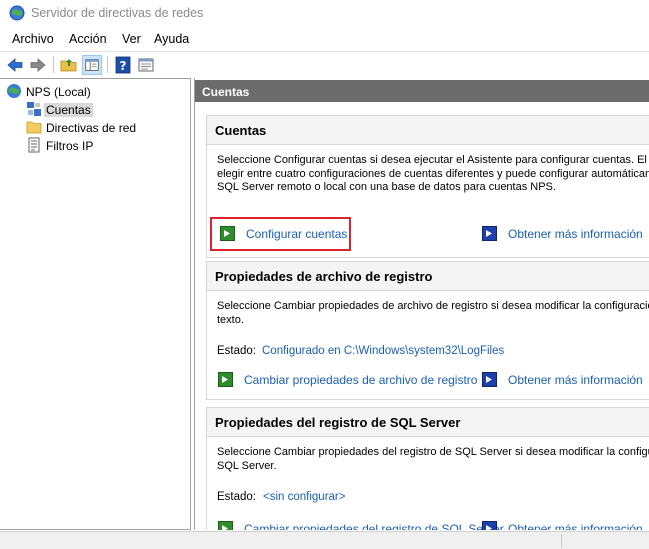 The width and height of the screenshot is (649, 549). What do you see at coordinates (96, 91) in the screenshot?
I see `tree-item-nps-local: NPS (Local)` at bounding box center [96, 91].